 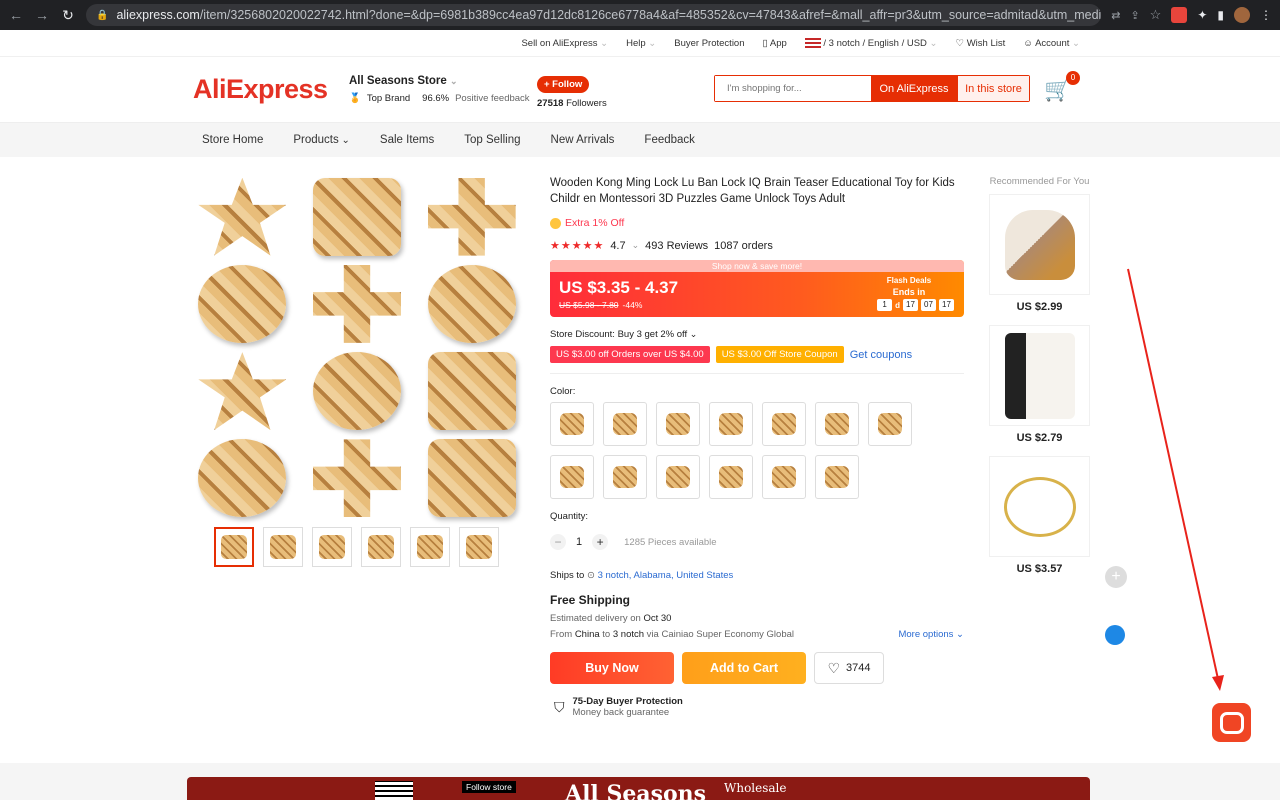 I want to click on rating-value: 4.7, so click(x=617, y=246).